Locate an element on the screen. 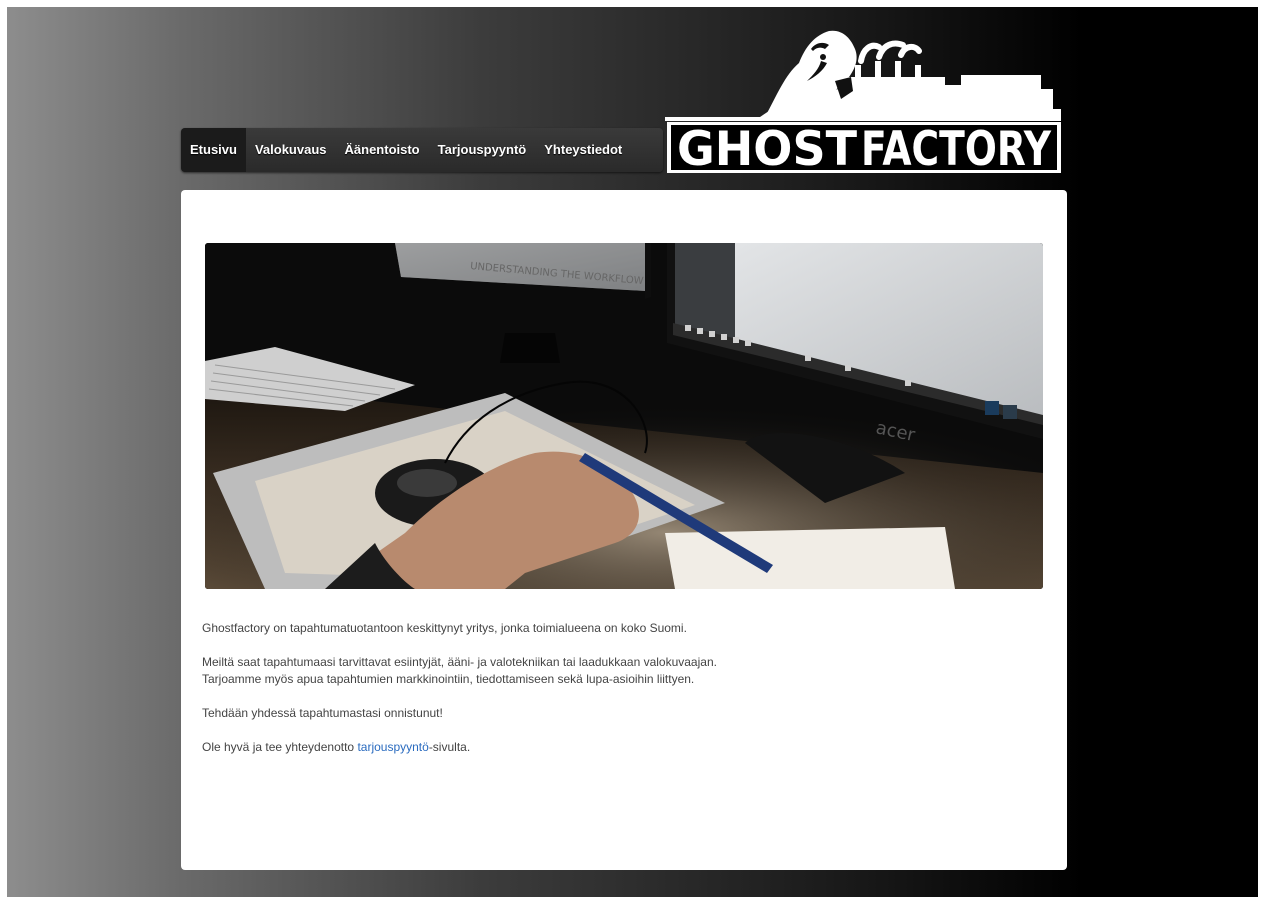 This screenshot has height=897, width=1261. ghostfactory-logo: GHOST FACTORY is located at coordinates (865, 97).